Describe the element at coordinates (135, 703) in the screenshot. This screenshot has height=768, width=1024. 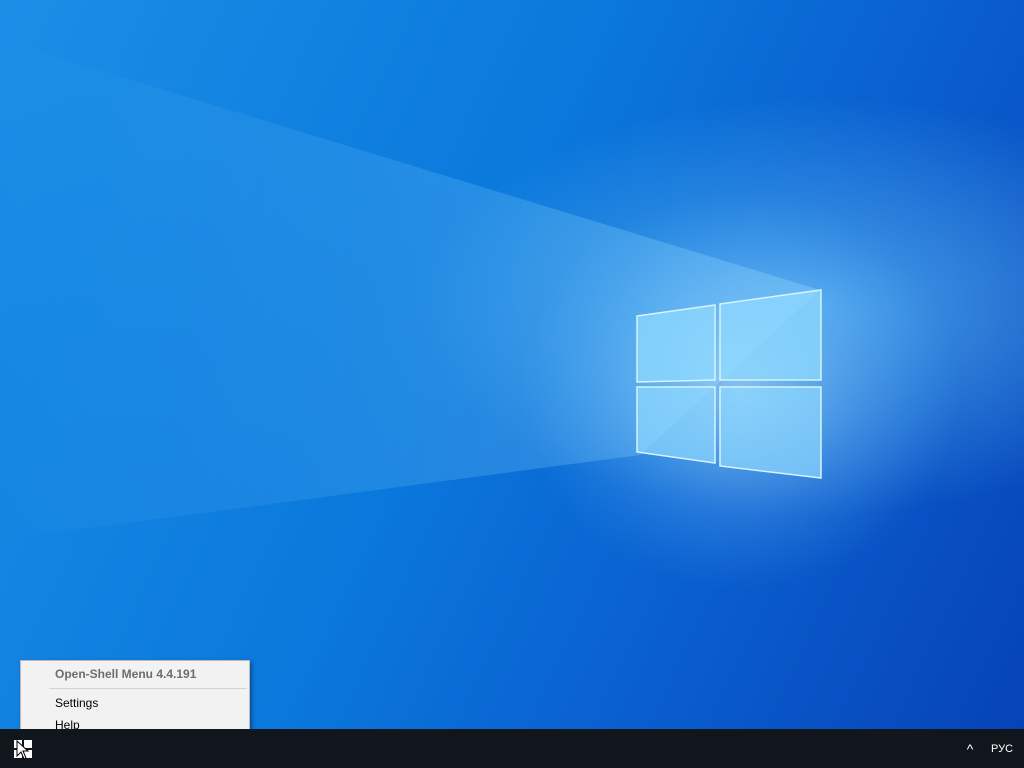
I see `menu-item-settings: Settings` at that location.